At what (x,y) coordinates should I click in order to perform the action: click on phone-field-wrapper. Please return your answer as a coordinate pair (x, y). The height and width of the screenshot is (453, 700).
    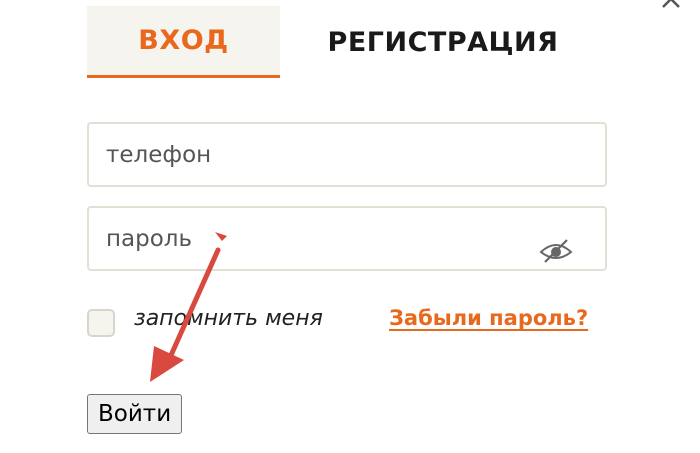
    Looking at the image, I should click on (347, 154).